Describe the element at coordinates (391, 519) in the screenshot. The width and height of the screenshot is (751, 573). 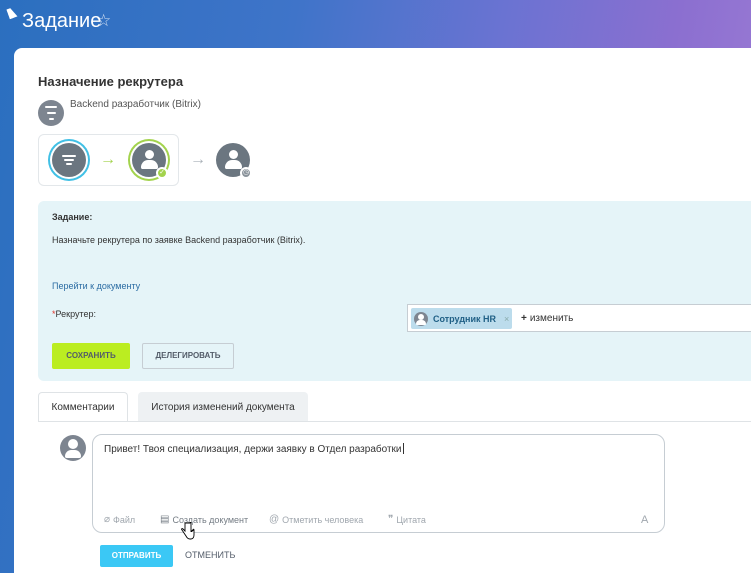
I see `quote-icon: ❞` at that location.